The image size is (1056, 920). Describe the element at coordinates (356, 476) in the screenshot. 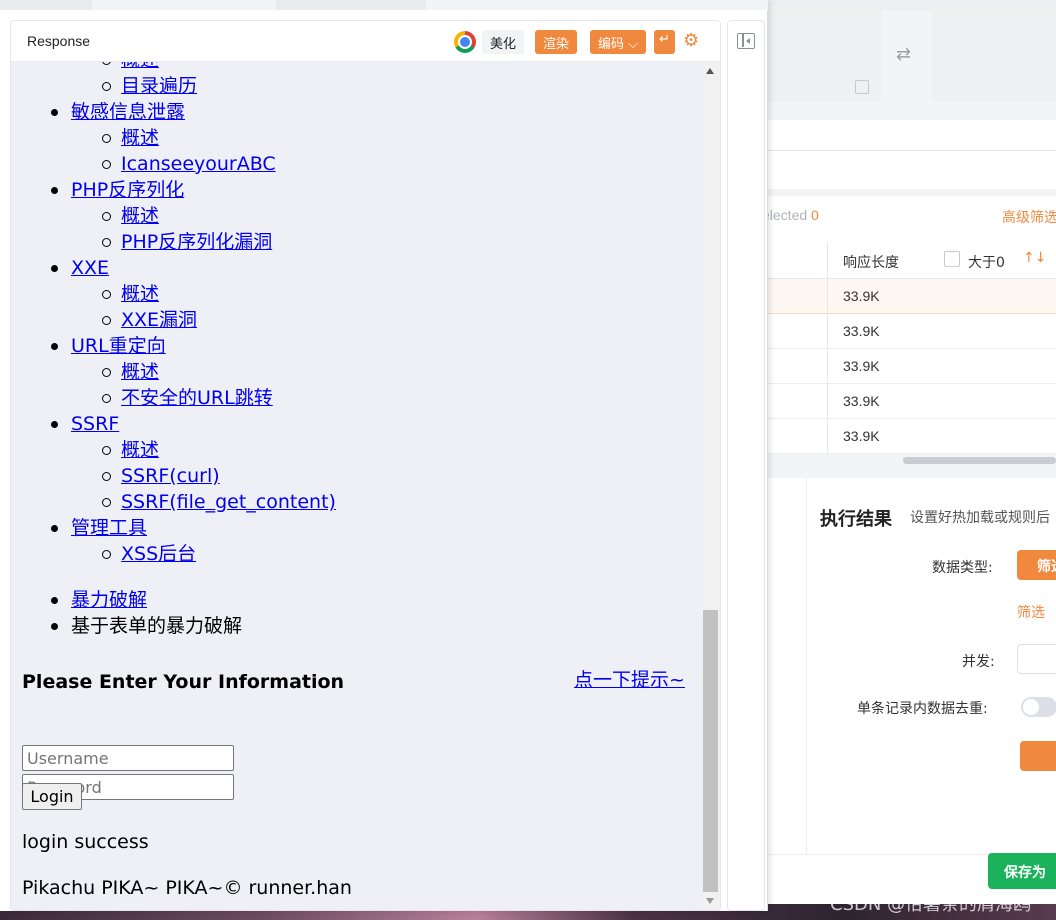

I see `submenu-item: SSRF(curl)` at that location.